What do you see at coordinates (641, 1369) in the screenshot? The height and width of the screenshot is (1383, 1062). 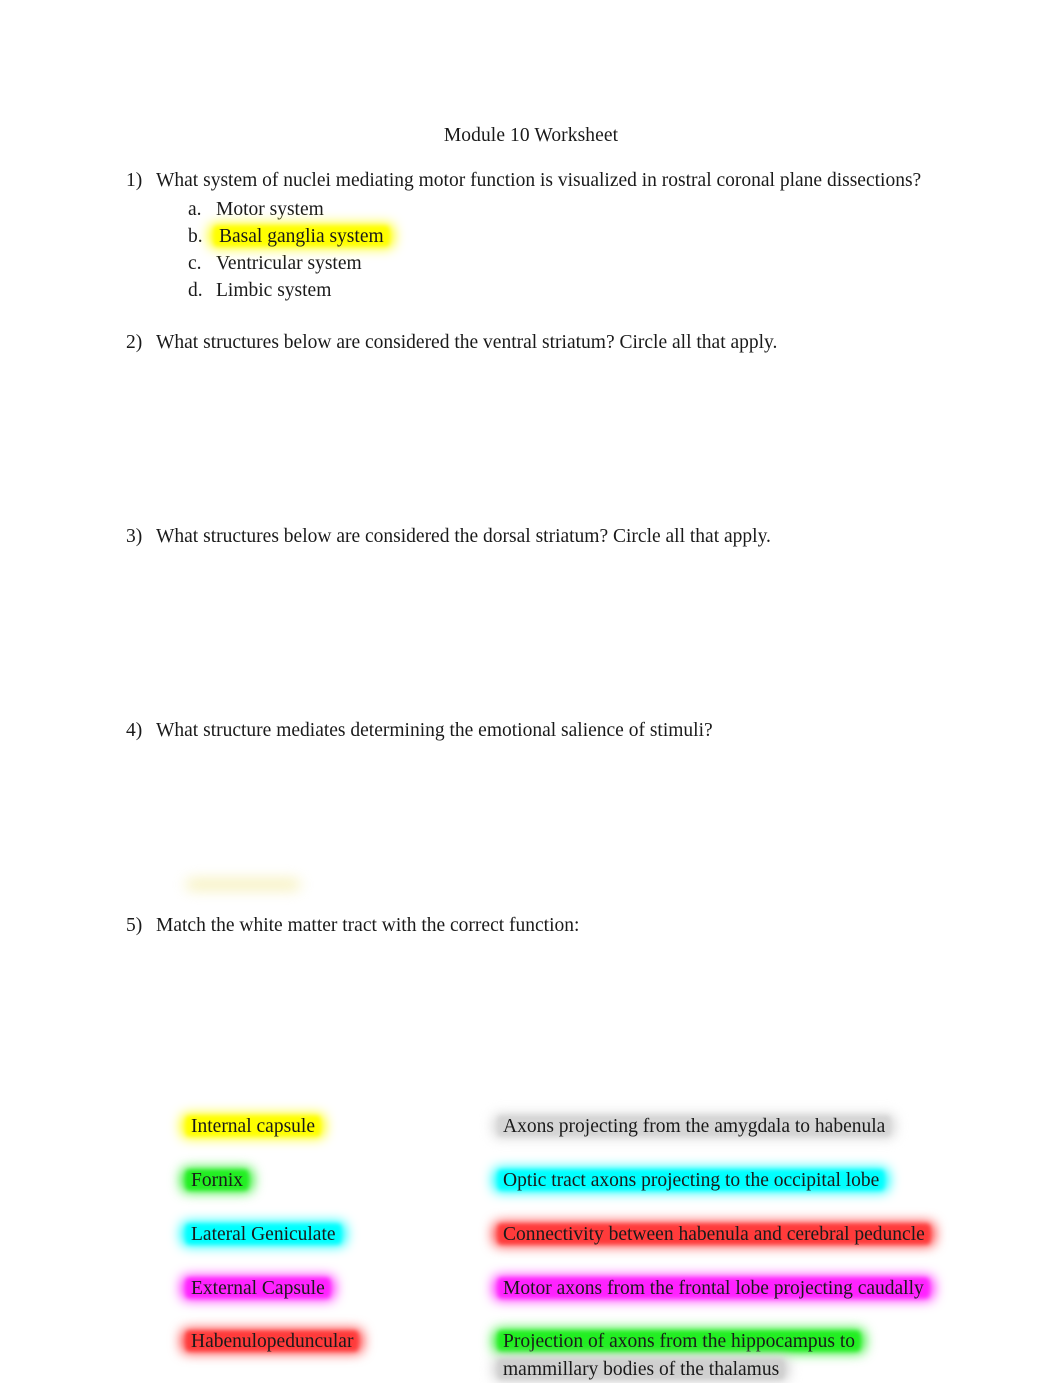 I see `match-function-hippocampus-mammillary-line2-highlight: mammillary bodies of the thalamus` at bounding box center [641, 1369].